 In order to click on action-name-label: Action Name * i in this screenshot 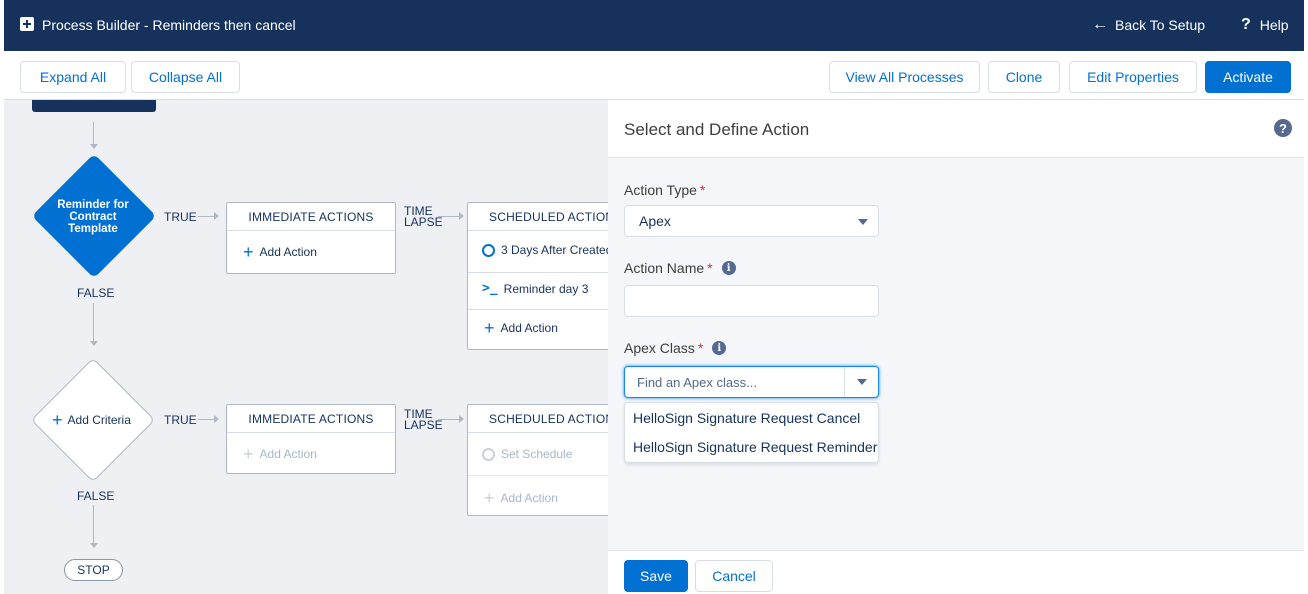, I will do `click(680, 268)`.